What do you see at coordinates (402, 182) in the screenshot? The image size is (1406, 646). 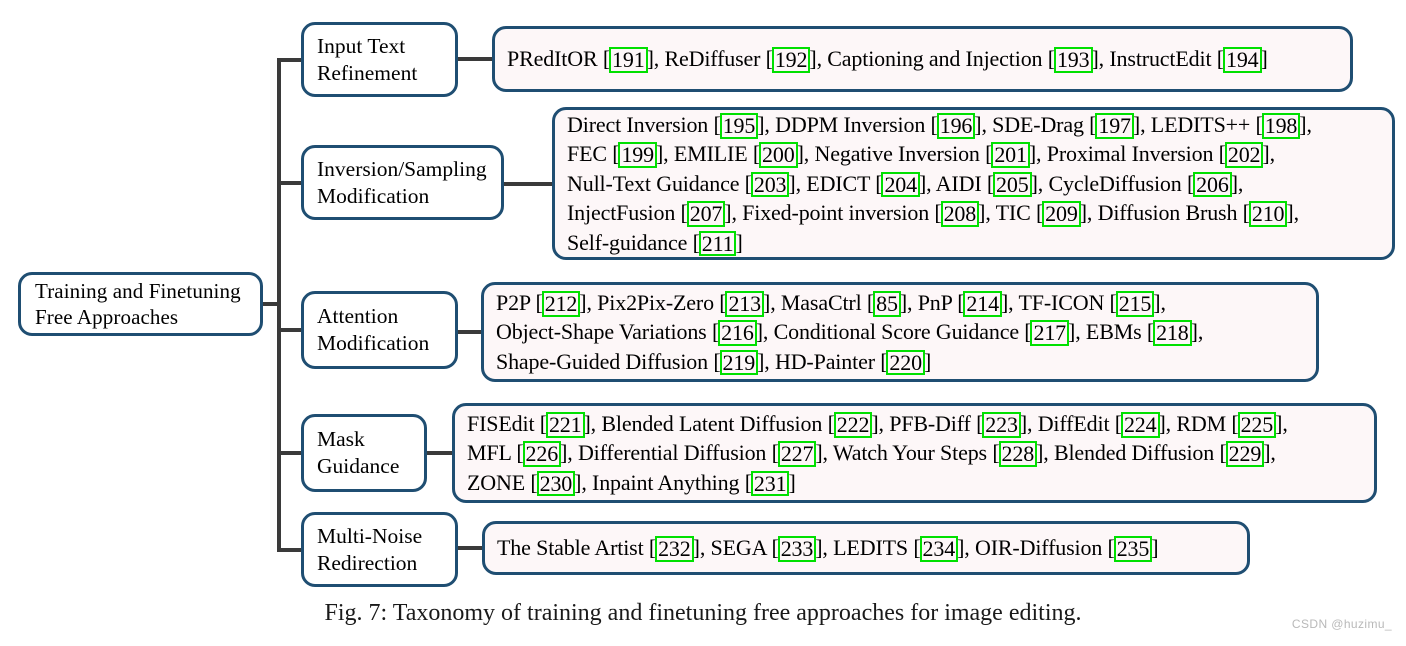 I see `category-node-inversion-sampling-modification: Inversion/Sampling Modification` at bounding box center [402, 182].